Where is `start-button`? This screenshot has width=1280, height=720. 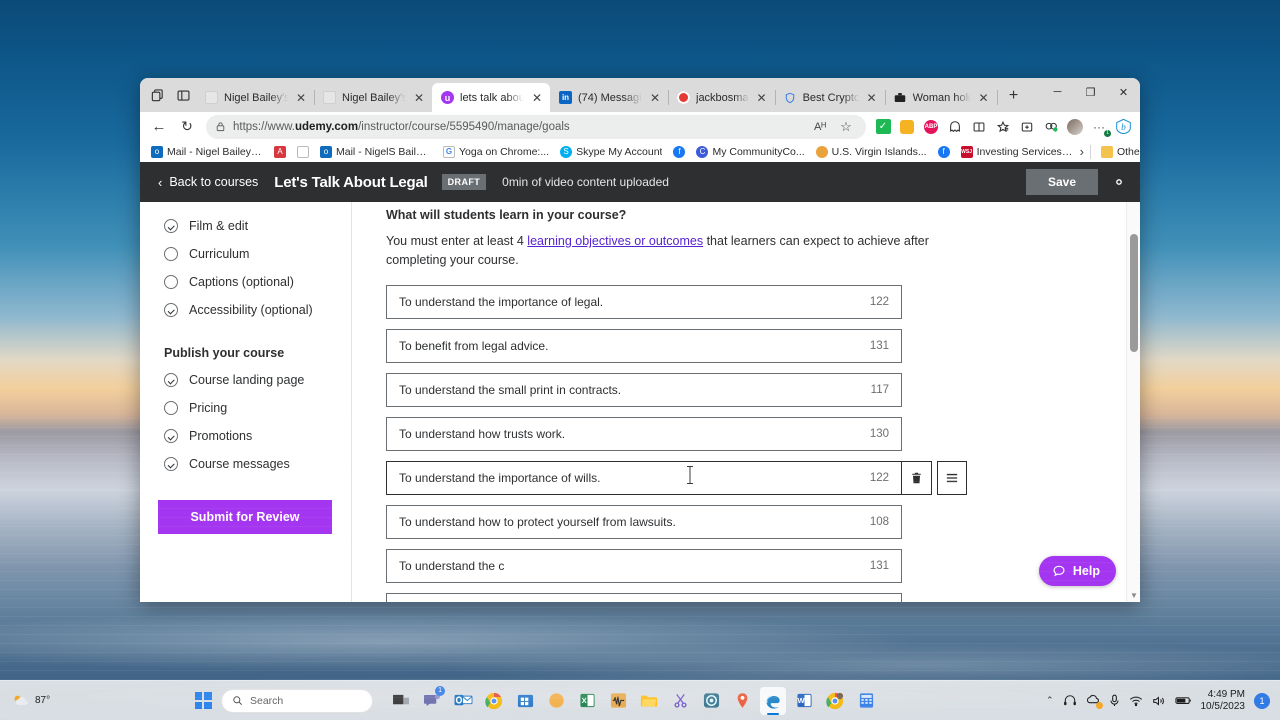 start-button is located at coordinates (203, 701).